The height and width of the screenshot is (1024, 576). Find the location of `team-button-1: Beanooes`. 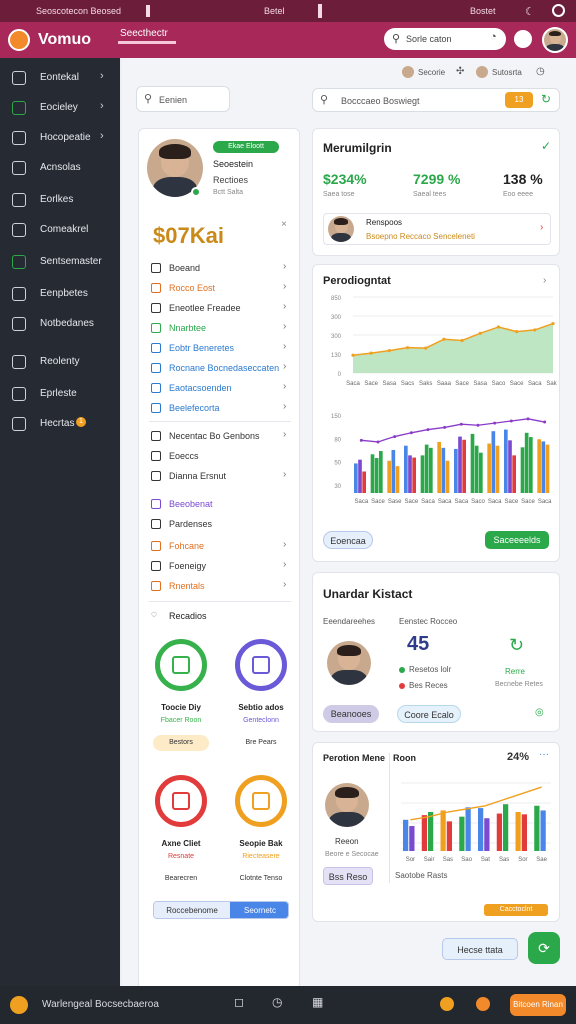

team-button-1: Beanooes is located at coordinates (351, 714).